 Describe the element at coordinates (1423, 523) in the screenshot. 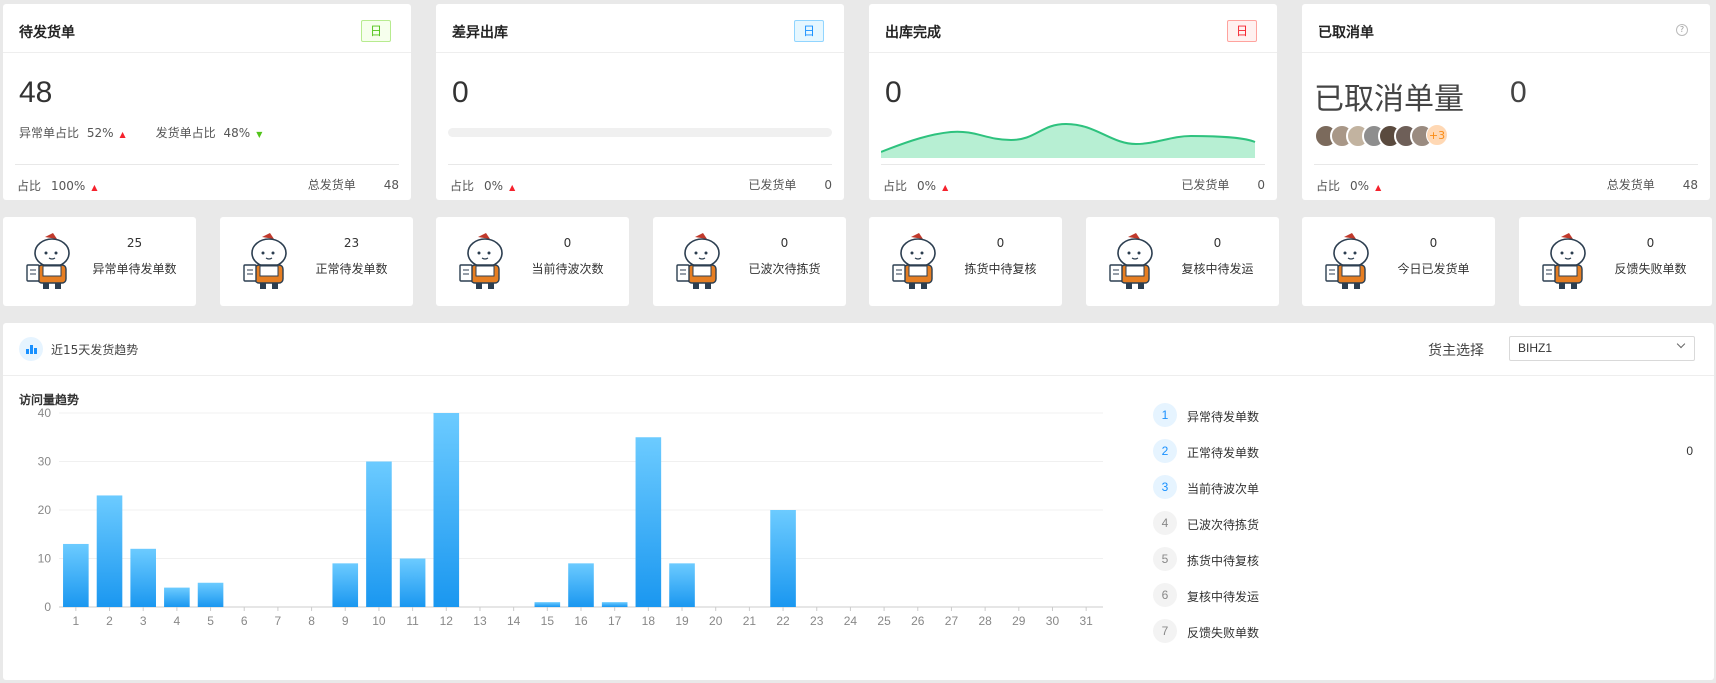

I see `ranking-item: 4 已波次待拣货` at that location.